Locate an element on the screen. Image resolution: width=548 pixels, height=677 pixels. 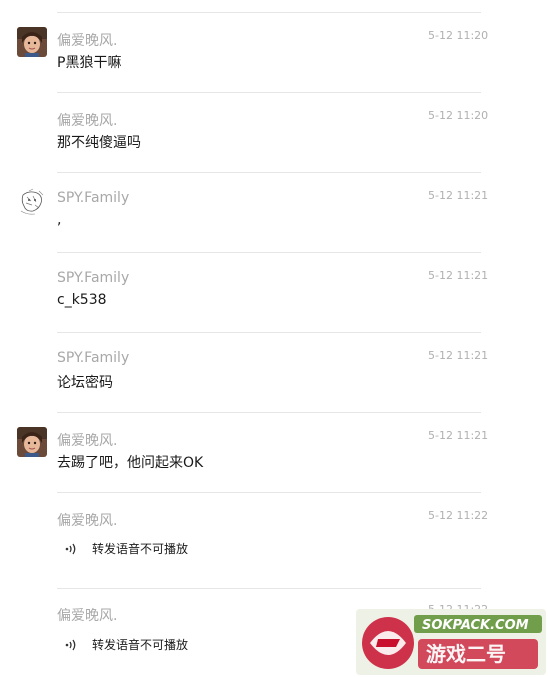
message-text: 那不纯傻逼吗 is located at coordinates (99, 143).